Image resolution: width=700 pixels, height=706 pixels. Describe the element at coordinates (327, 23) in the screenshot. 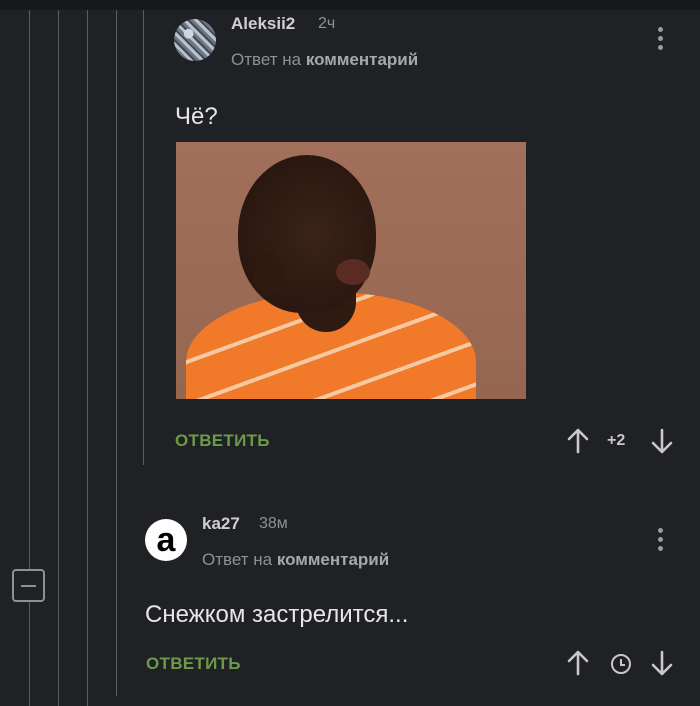

I see `comment-time: 2ч` at that location.